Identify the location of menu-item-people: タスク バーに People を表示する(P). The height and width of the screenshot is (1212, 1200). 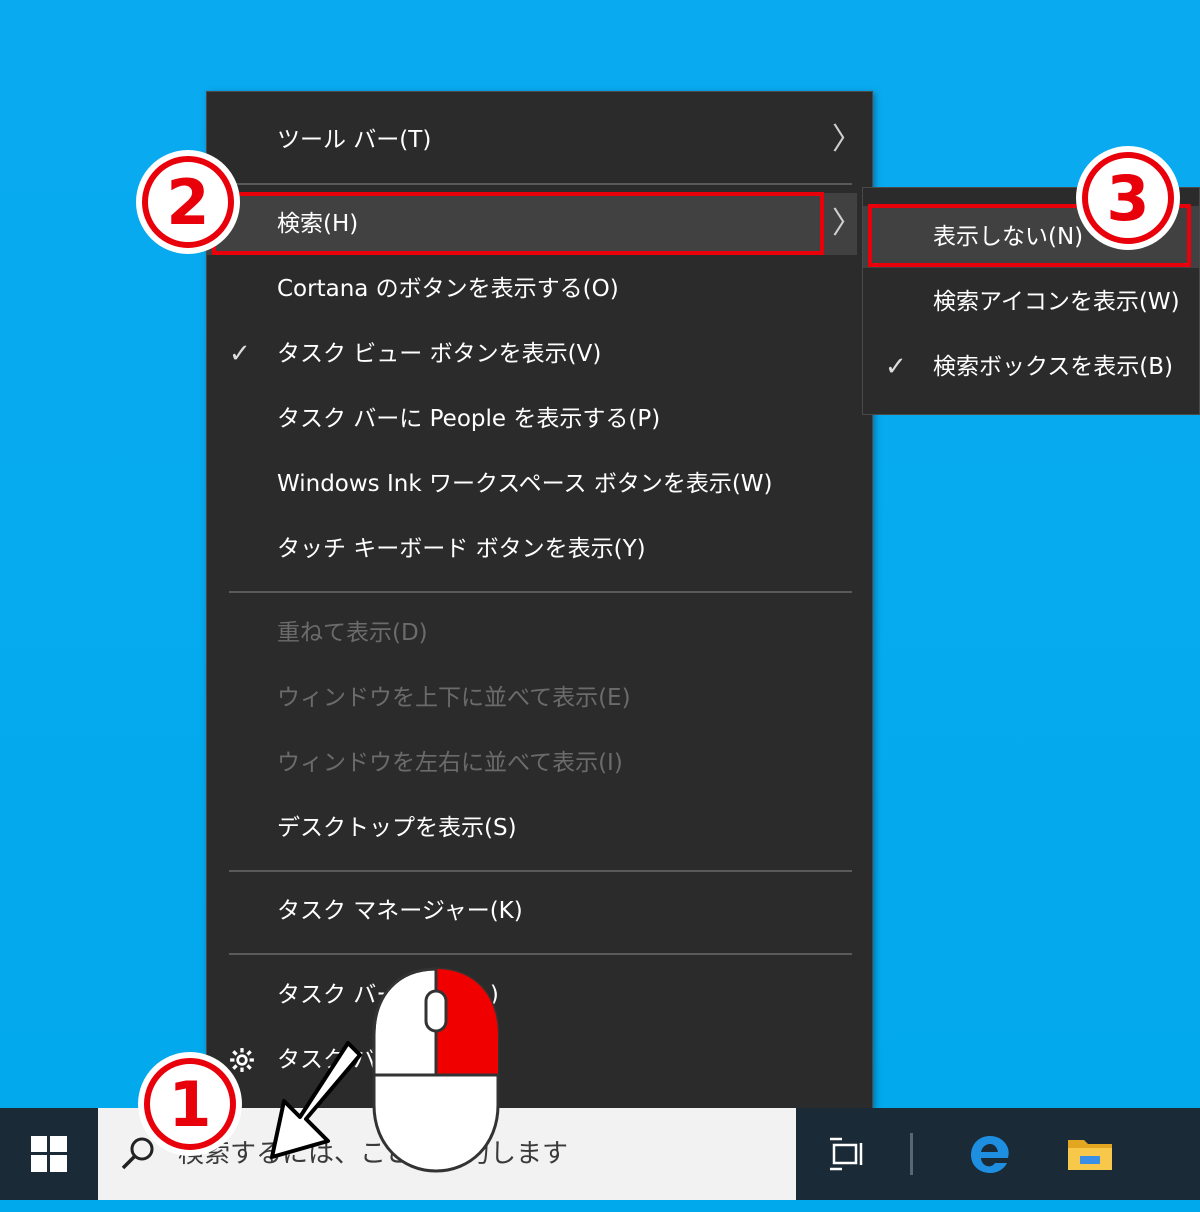
(532, 419).